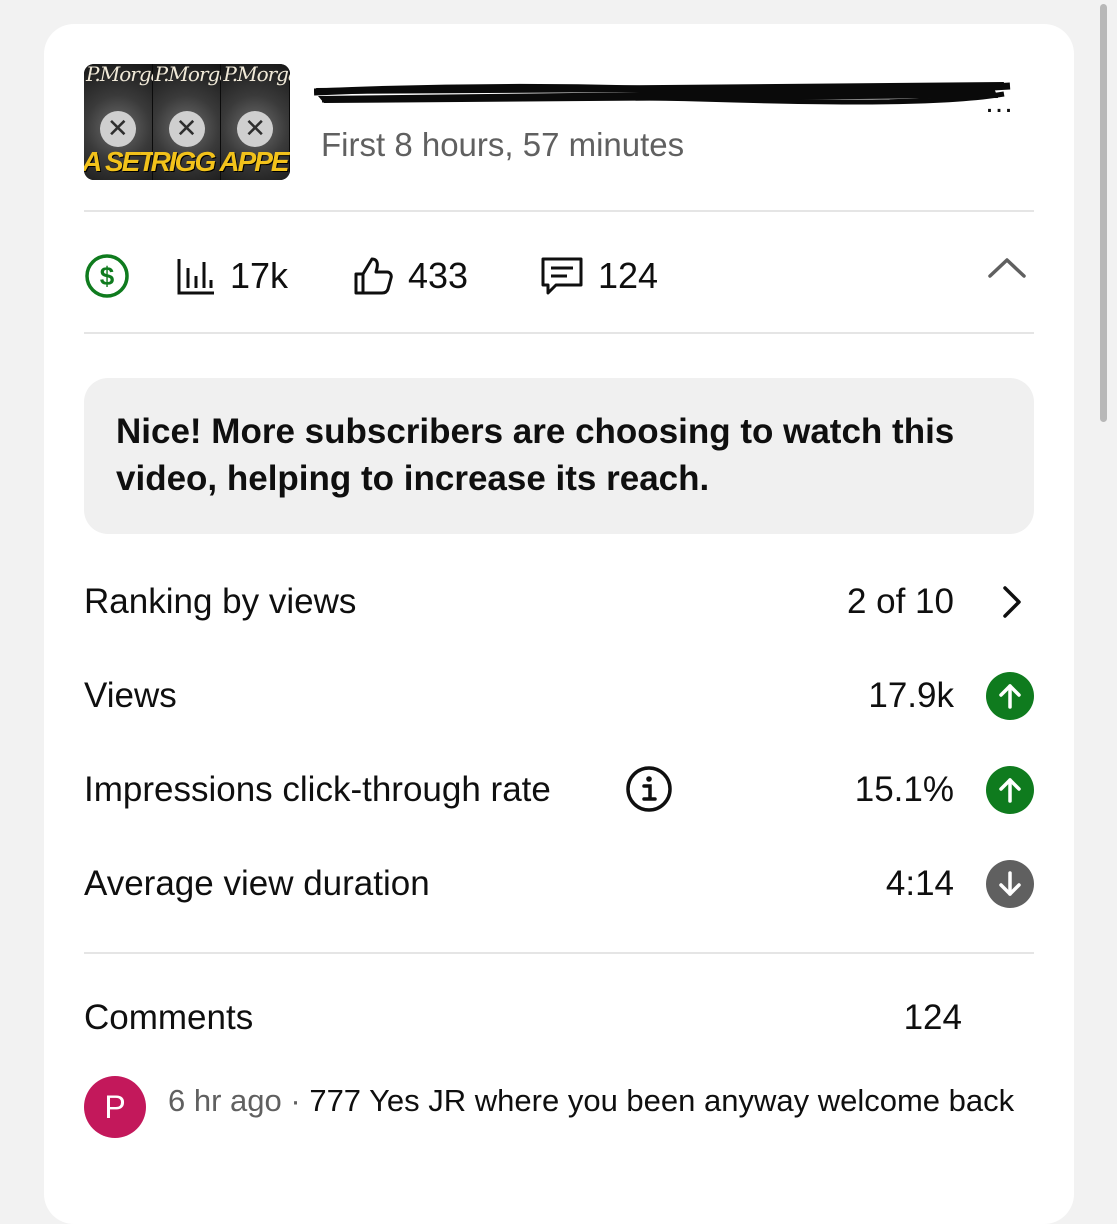 The height and width of the screenshot is (1224, 1117). Describe the element at coordinates (559, 602) in the screenshot. I see `metric-ranking-by-views: Ranking by views 2 of 10` at that location.